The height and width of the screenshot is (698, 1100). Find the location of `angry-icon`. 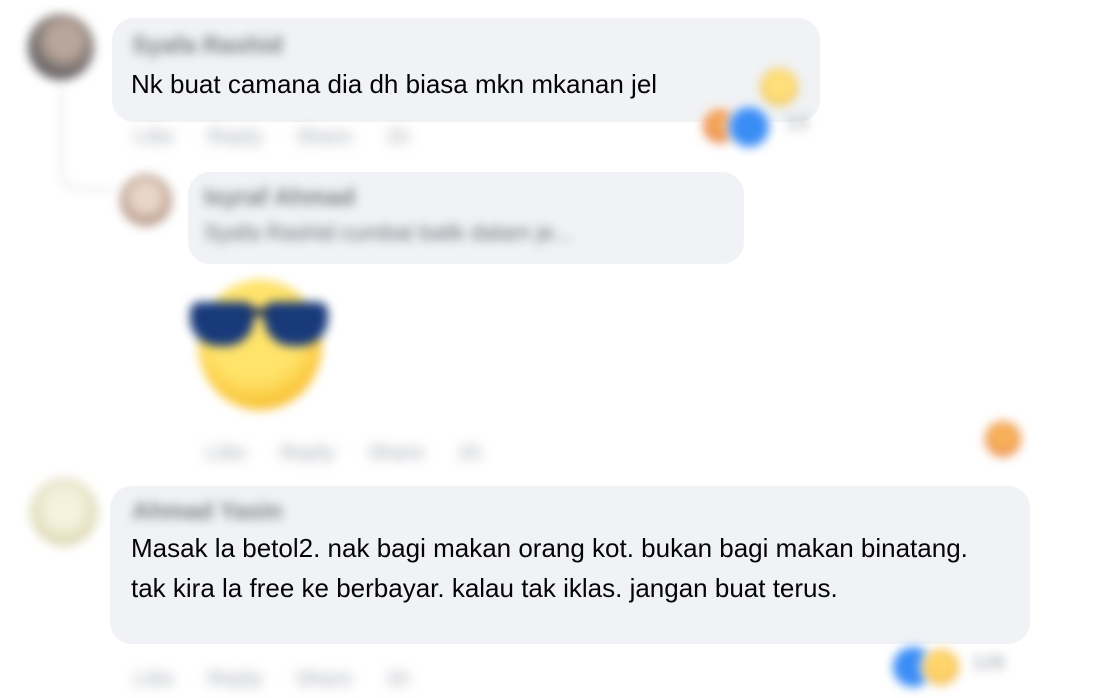

angry-icon is located at coordinates (1003, 439).